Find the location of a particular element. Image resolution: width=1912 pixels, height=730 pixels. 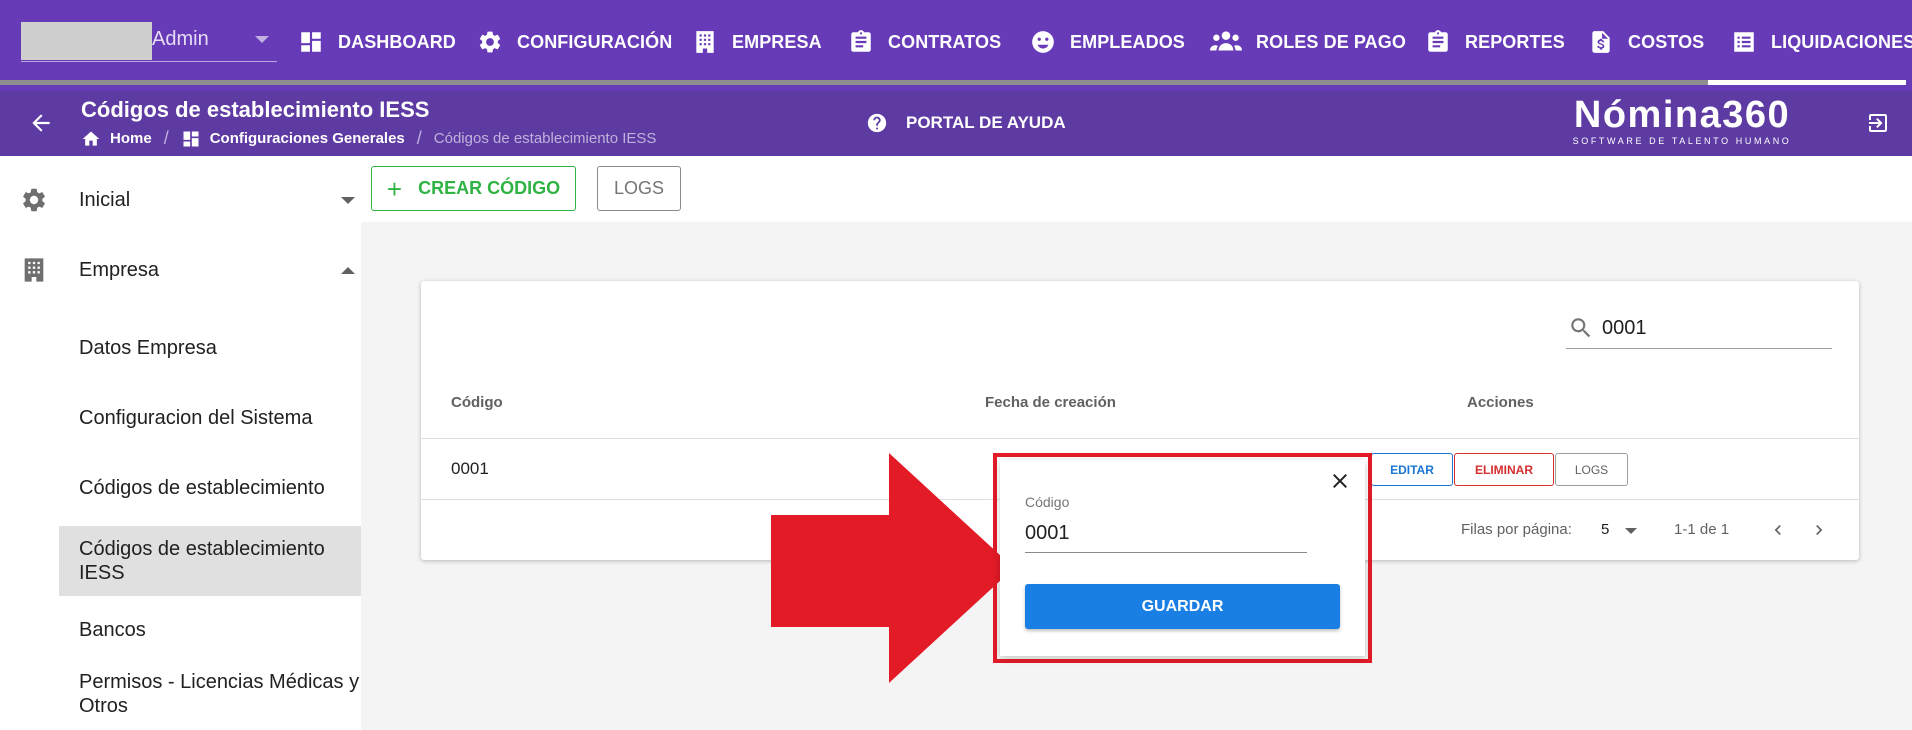

row-divider is located at coordinates (1140, 438).